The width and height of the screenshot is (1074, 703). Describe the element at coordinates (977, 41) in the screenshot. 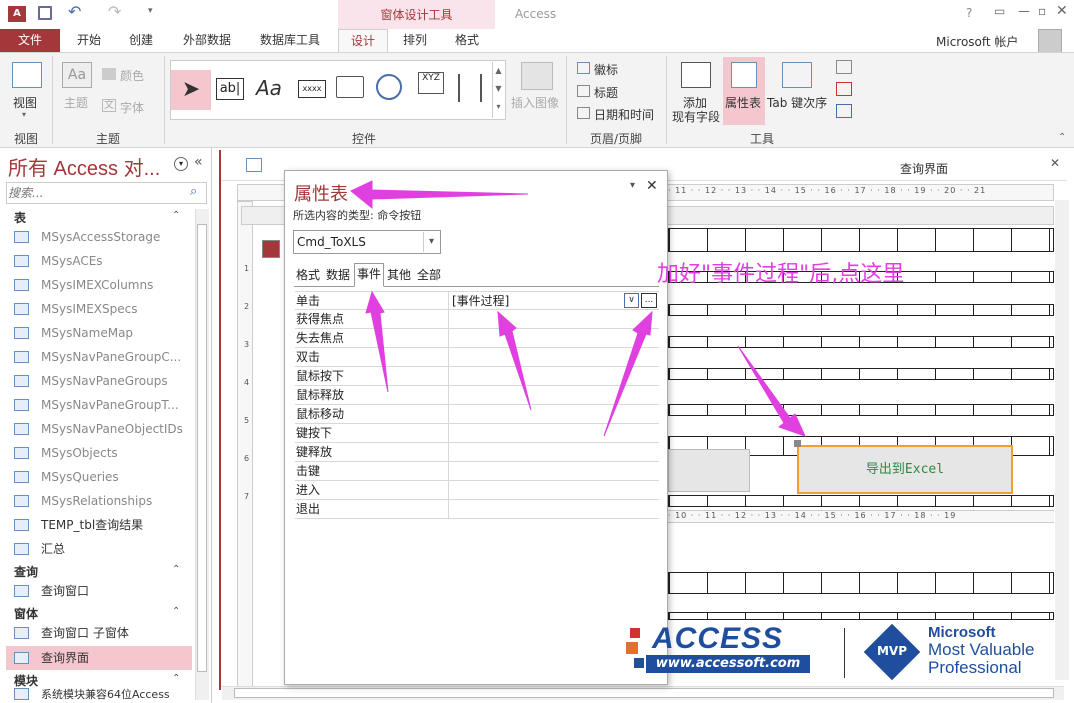

I see `account-label: Microsoft 帐户` at that location.